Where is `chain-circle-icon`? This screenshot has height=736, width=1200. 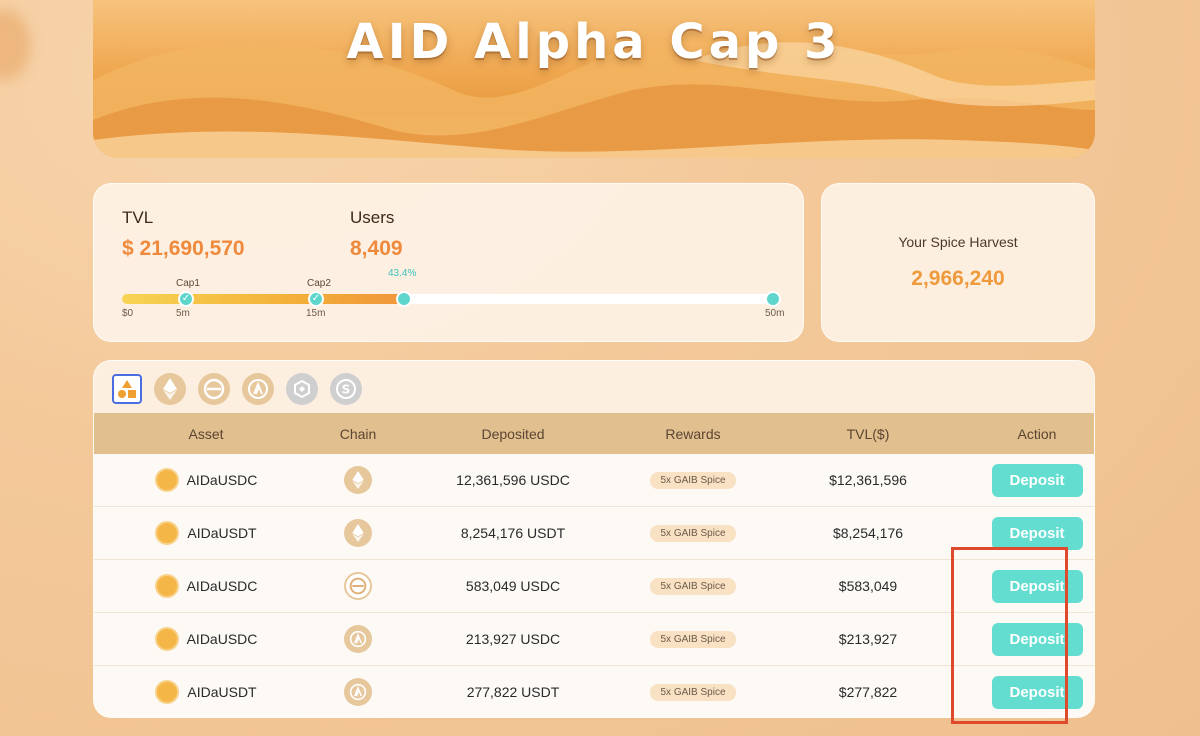 chain-circle-icon is located at coordinates (358, 586).